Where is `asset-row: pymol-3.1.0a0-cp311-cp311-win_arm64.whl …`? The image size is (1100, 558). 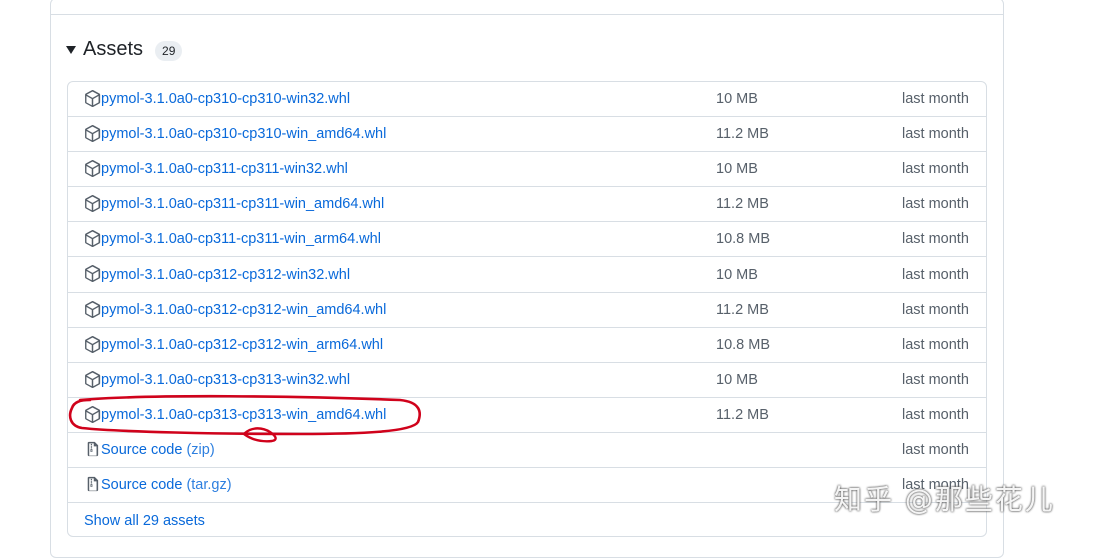 asset-row: pymol-3.1.0a0-cp311-cp311-win_arm64.whl … is located at coordinates (527, 240).